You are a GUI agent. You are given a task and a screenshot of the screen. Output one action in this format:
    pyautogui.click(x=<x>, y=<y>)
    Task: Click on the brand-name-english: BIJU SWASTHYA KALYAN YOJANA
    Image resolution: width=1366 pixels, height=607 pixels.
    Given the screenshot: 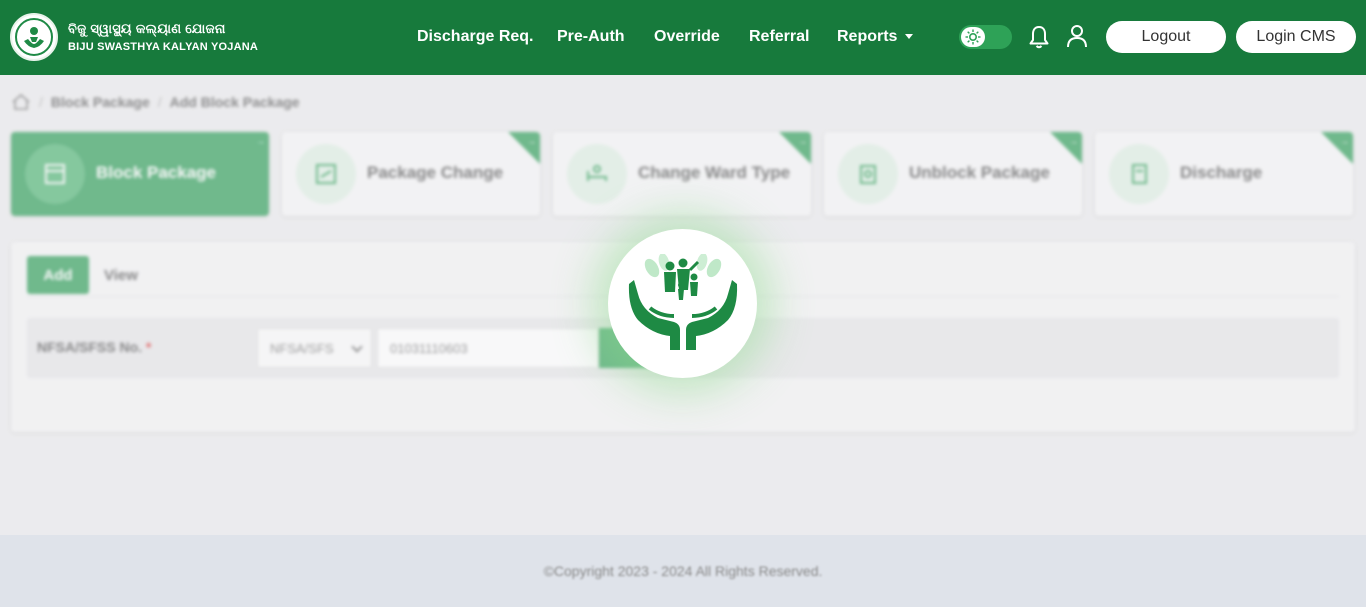 What is the action you would take?
    pyautogui.click(x=163, y=47)
    